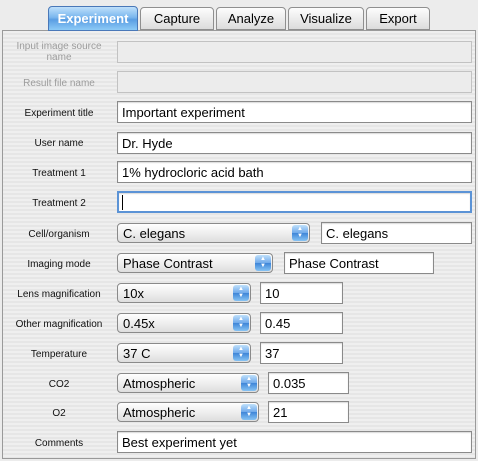 This screenshot has width=478, height=461. I want to click on result-file-label: Result file name, so click(59, 83).